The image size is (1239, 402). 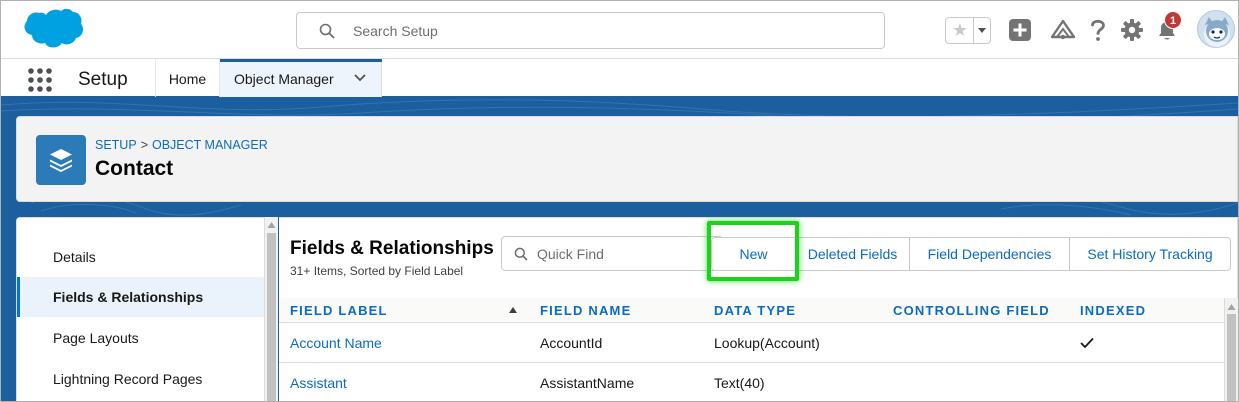 What do you see at coordinates (513, 310) in the screenshot?
I see `sort-ascending-icon` at bounding box center [513, 310].